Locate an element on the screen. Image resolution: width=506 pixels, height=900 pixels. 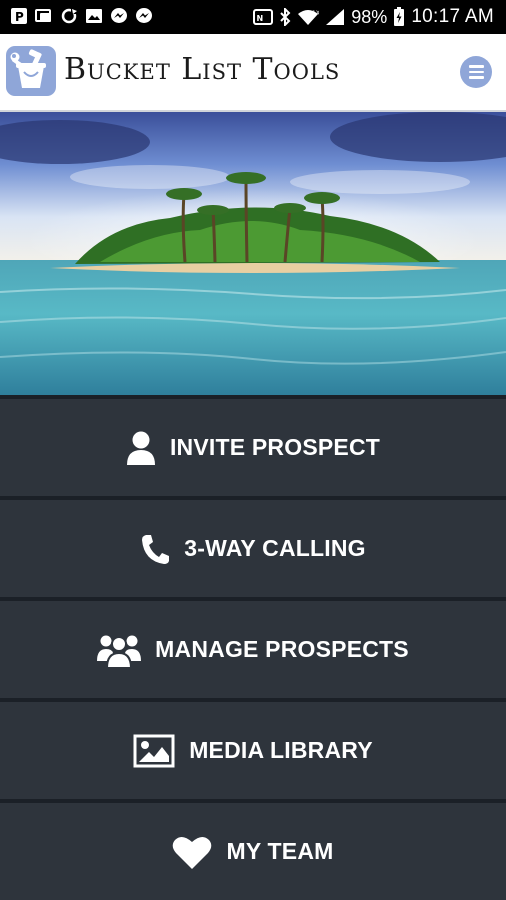
wifi-icon: 1X is located at coordinates (308, 17).